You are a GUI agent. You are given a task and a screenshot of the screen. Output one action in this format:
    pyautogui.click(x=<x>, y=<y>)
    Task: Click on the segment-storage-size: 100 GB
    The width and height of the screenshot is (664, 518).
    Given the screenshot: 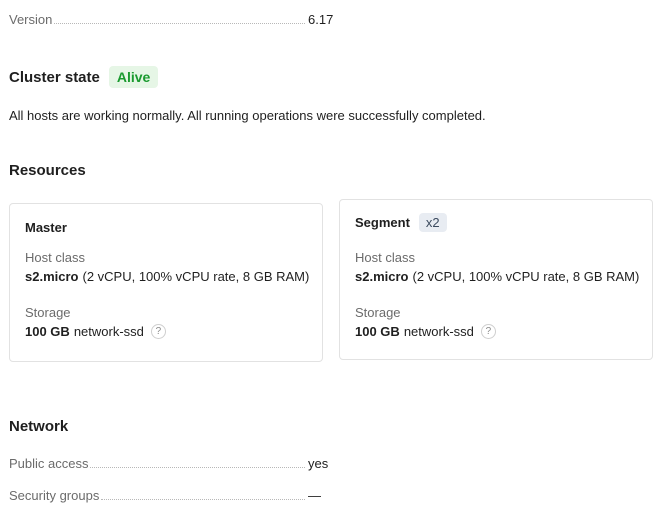 What is the action you would take?
    pyautogui.click(x=377, y=331)
    